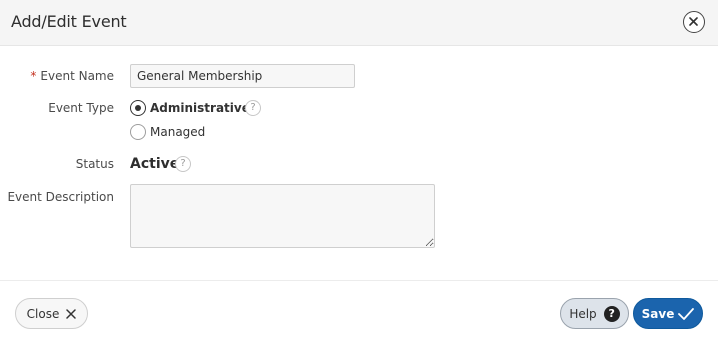 Image resolution: width=718 pixels, height=344 pixels. Describe the element at coordinates (69, 21) in the screenshot. I see `dialog-title: Add/Edit Event` at that location.